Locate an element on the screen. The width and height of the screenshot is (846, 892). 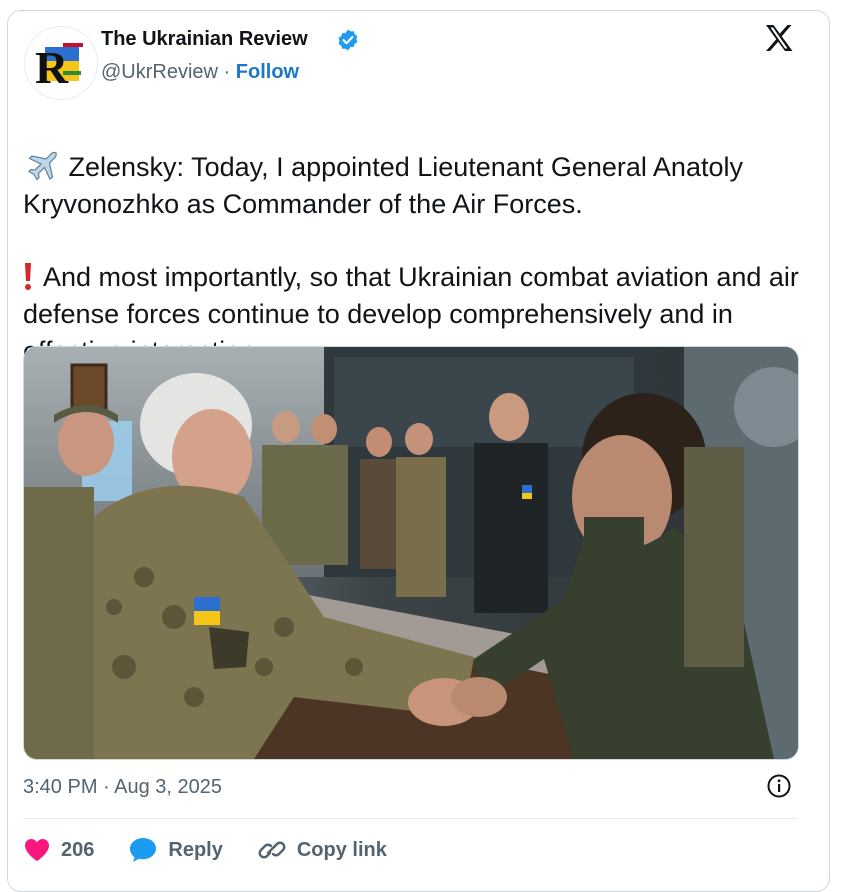
like-count: 206 is located at coordinates (78, 849).